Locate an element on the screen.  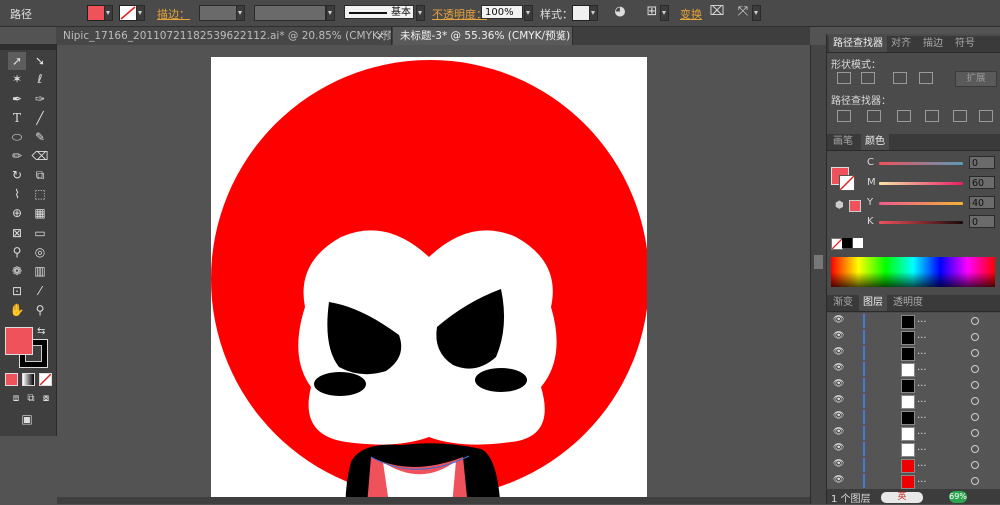
tab-gradient: 渐变 is located at coordinates (843, 303).